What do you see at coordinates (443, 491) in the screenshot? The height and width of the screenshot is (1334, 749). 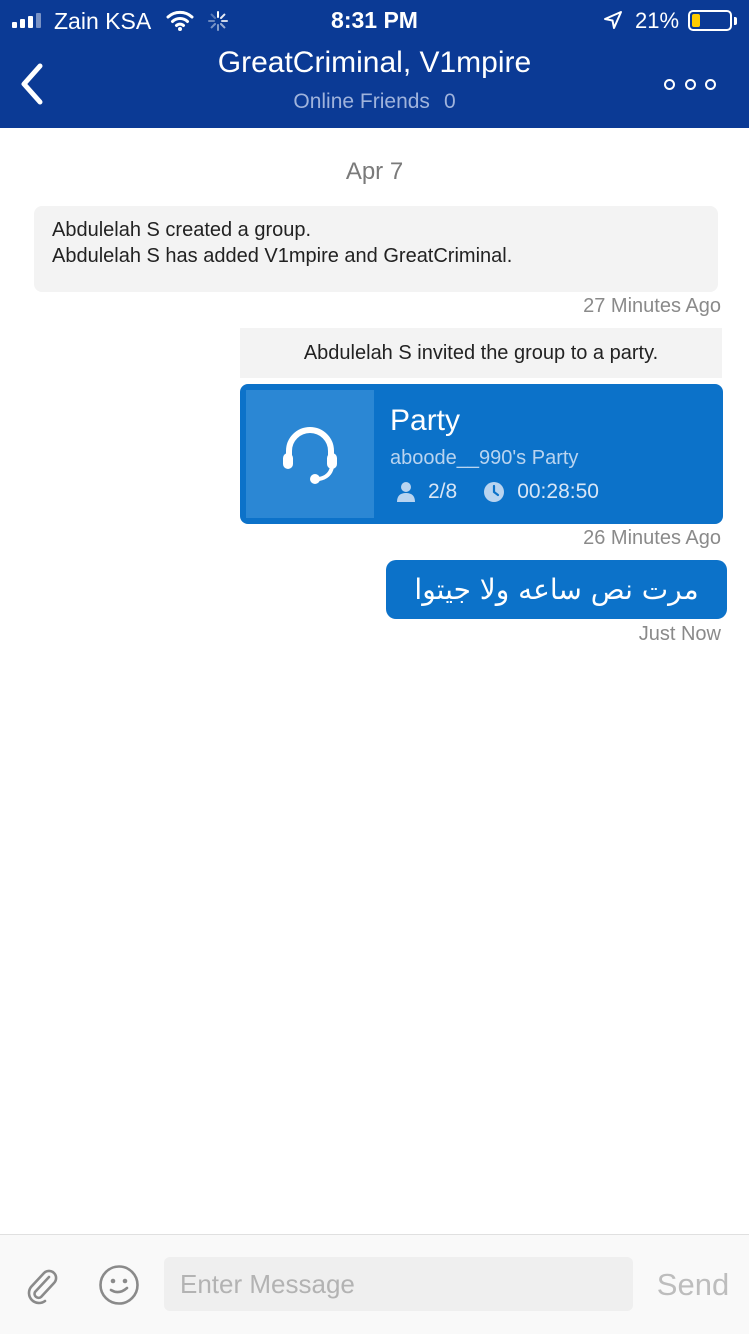 I see `party-member-count: 2/8` at bounding box center [443, 491].